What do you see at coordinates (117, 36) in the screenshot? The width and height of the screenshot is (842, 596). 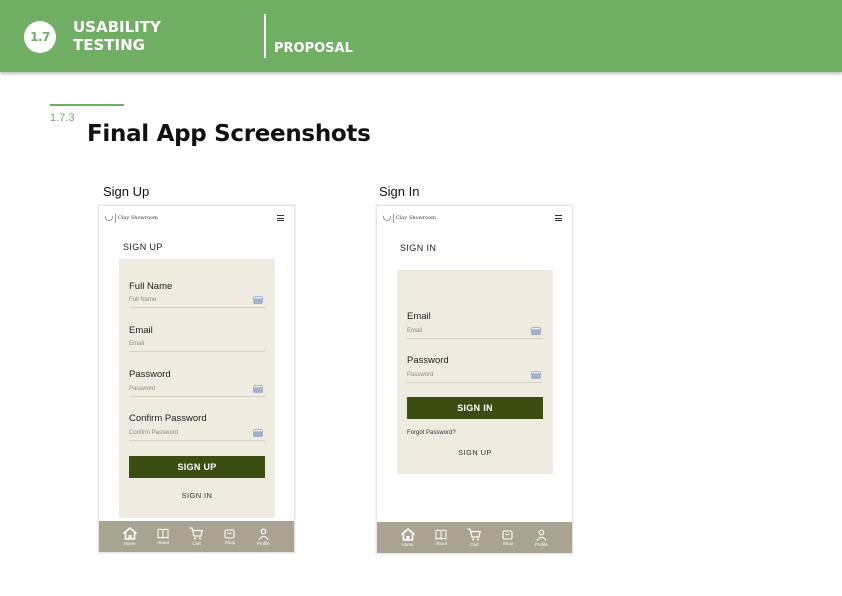 I see `section-title: USABILITY TESTING` at bounding box center [117, 36].